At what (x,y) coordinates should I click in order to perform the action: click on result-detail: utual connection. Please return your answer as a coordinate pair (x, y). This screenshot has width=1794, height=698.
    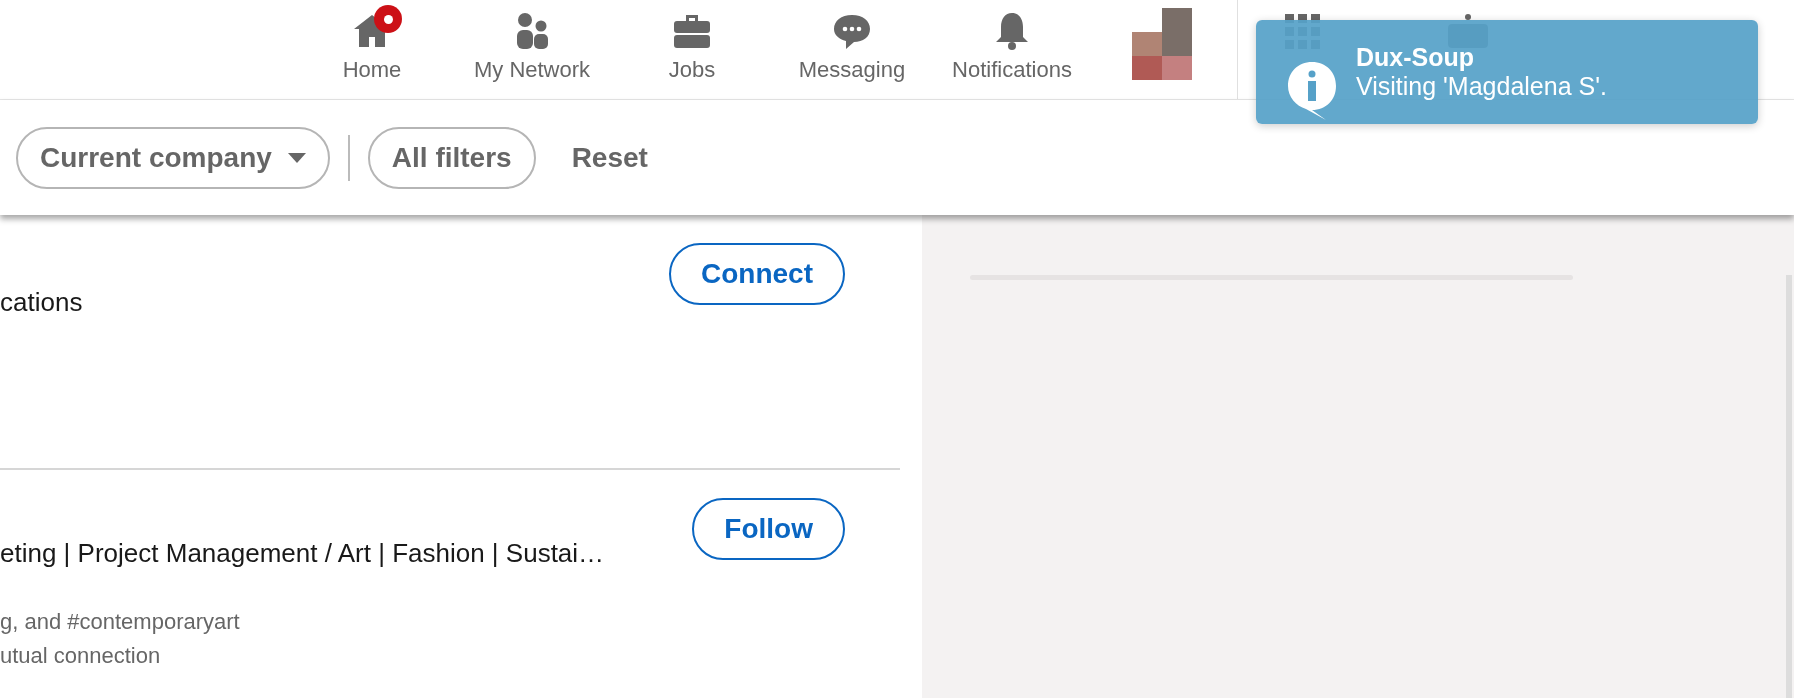
    Looking at the image, I should click on (81, 656).